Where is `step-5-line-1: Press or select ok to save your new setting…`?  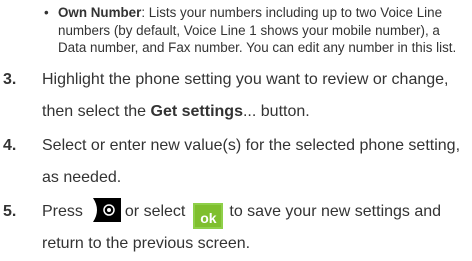 step-5-line-1: Press or select ok to save your new setting… is located at coordinates (242, 212).